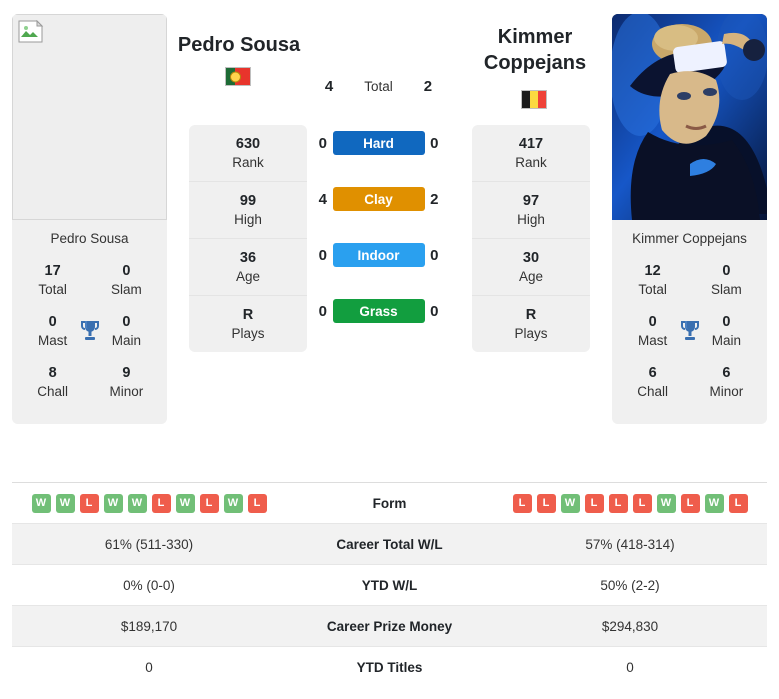 This screenshot has width=779, height=699. I want to click on right-titles-minor: 6 Minor, so click(726, 381).